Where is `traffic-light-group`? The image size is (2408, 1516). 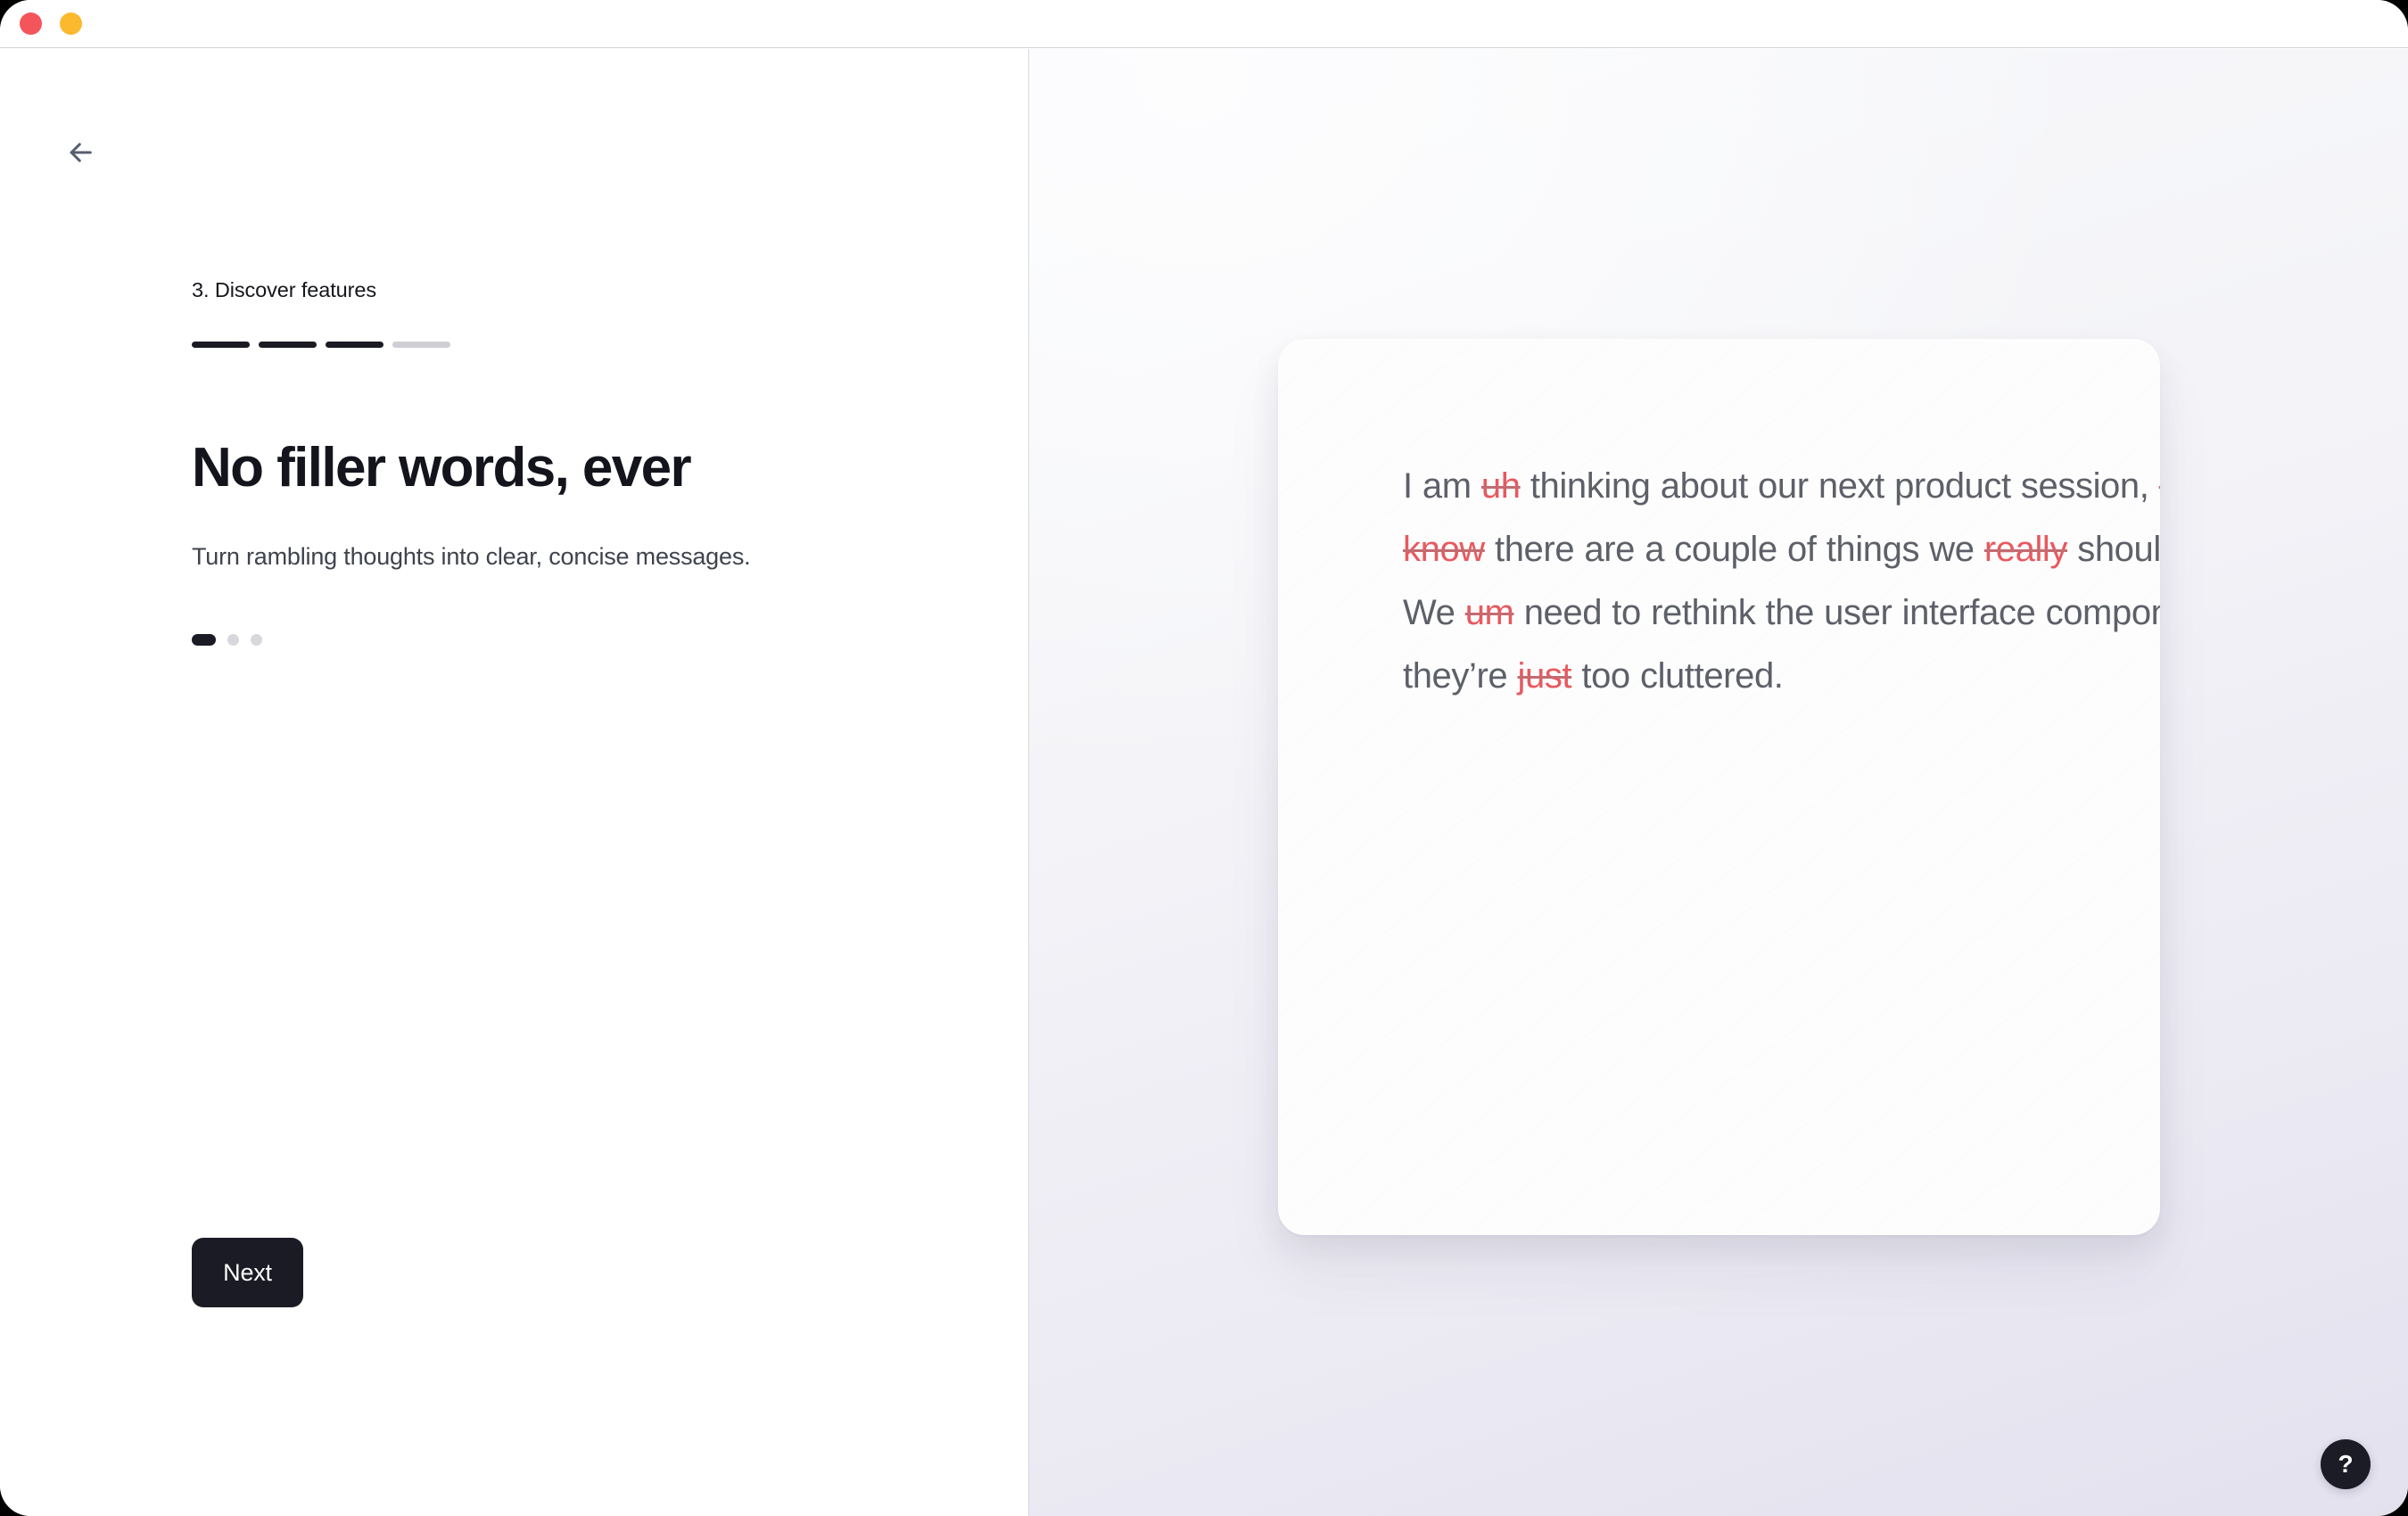
traffic-light-group is located at coordinates (51, 23).